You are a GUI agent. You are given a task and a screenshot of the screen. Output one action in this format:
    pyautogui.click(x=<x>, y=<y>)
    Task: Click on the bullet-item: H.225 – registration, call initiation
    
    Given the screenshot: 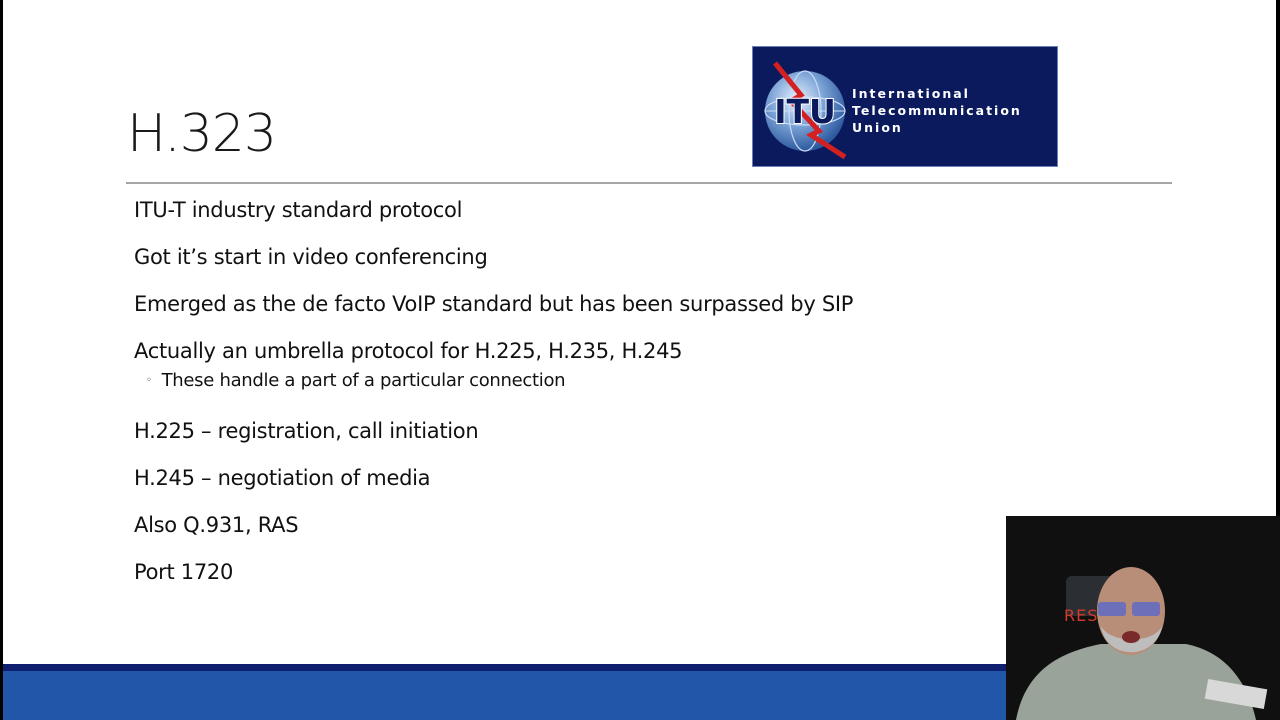 What is the action you would take?
    pyautogui.click(x=306, y=431)
    